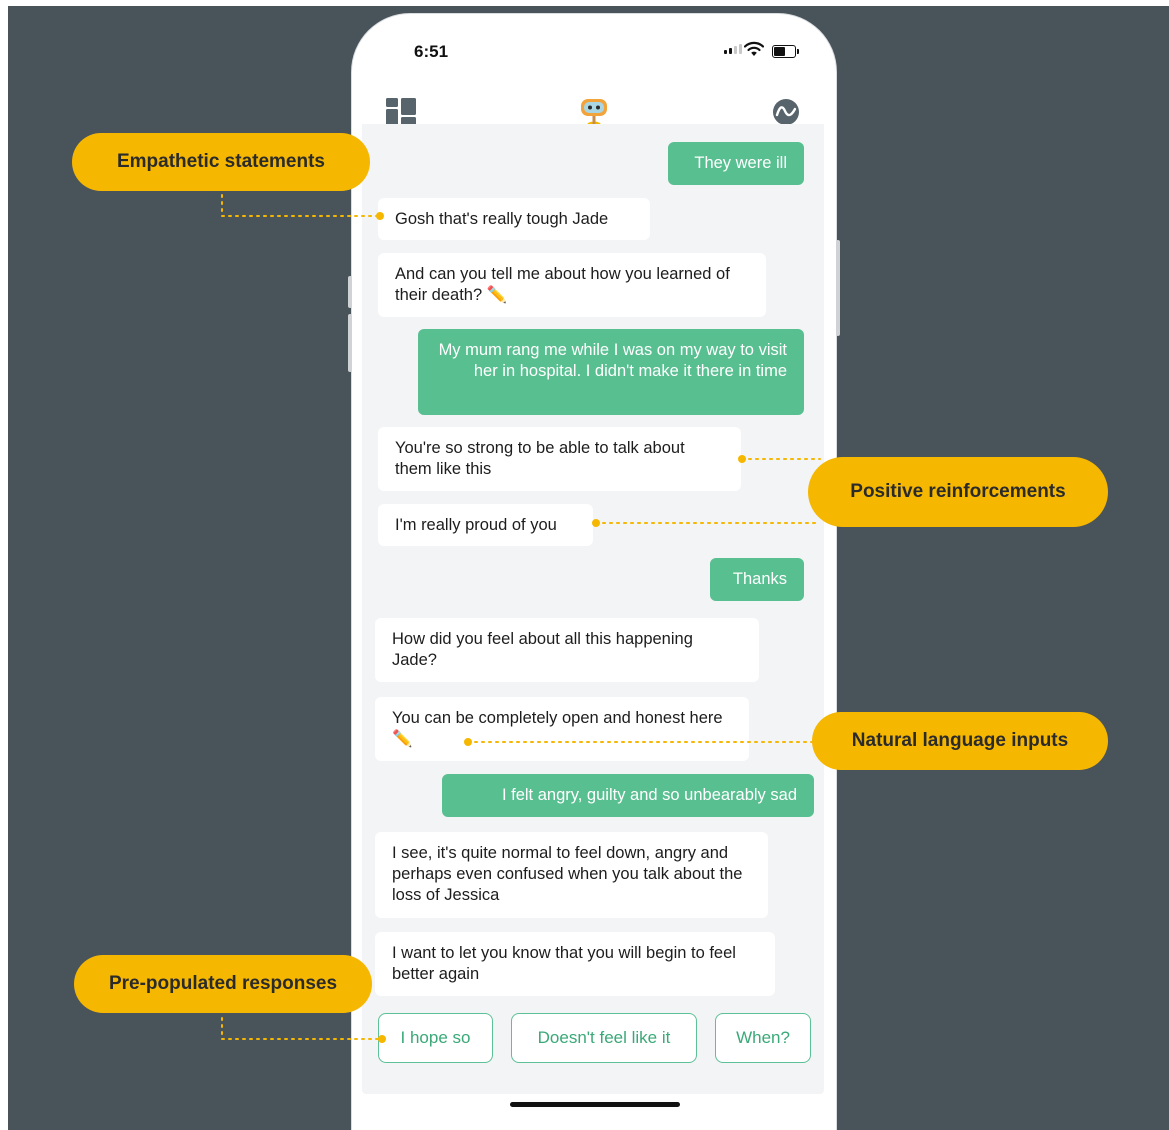  I want to click on power-button, so click(838, 288).